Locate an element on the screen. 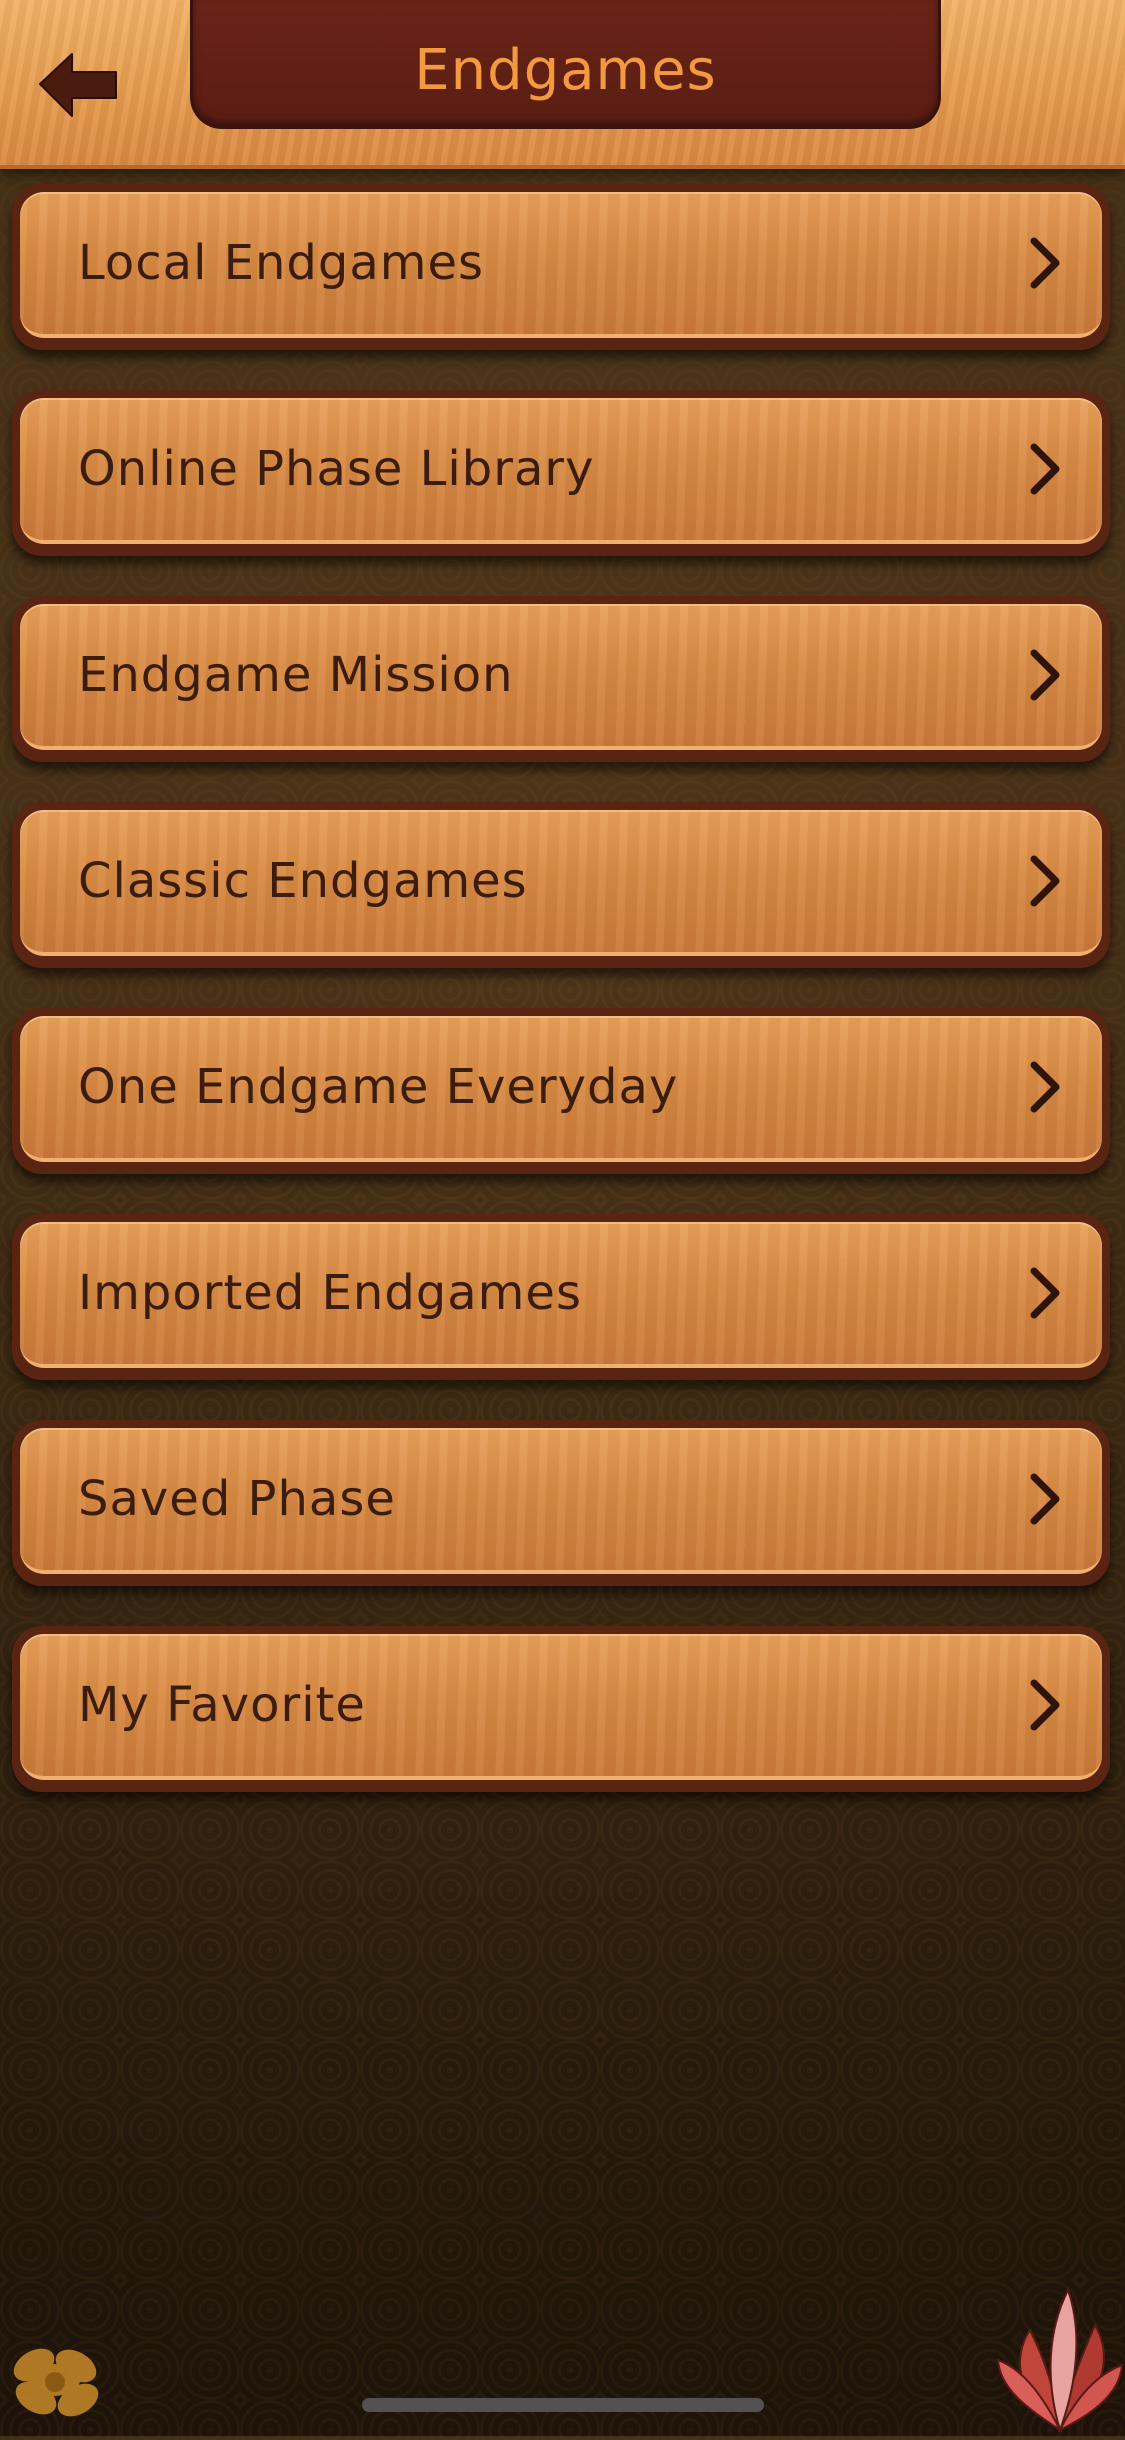 Image resolution: width=1125 pixels, height=2440 pixels. menu-item-one-endgame-everyday: One Endgame Everyday is located at coordinates (561, 1091).